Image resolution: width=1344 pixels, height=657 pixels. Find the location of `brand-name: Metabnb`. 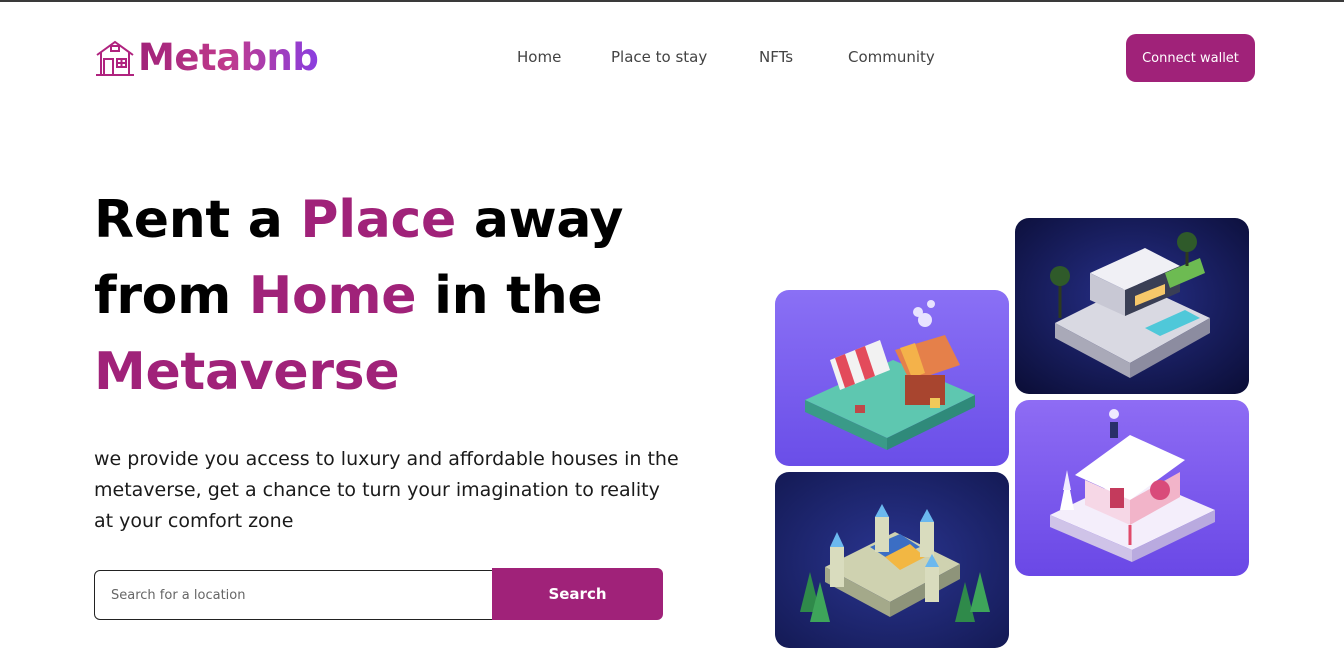

brand-name: Metabnb is located at coordinates (228, 57).